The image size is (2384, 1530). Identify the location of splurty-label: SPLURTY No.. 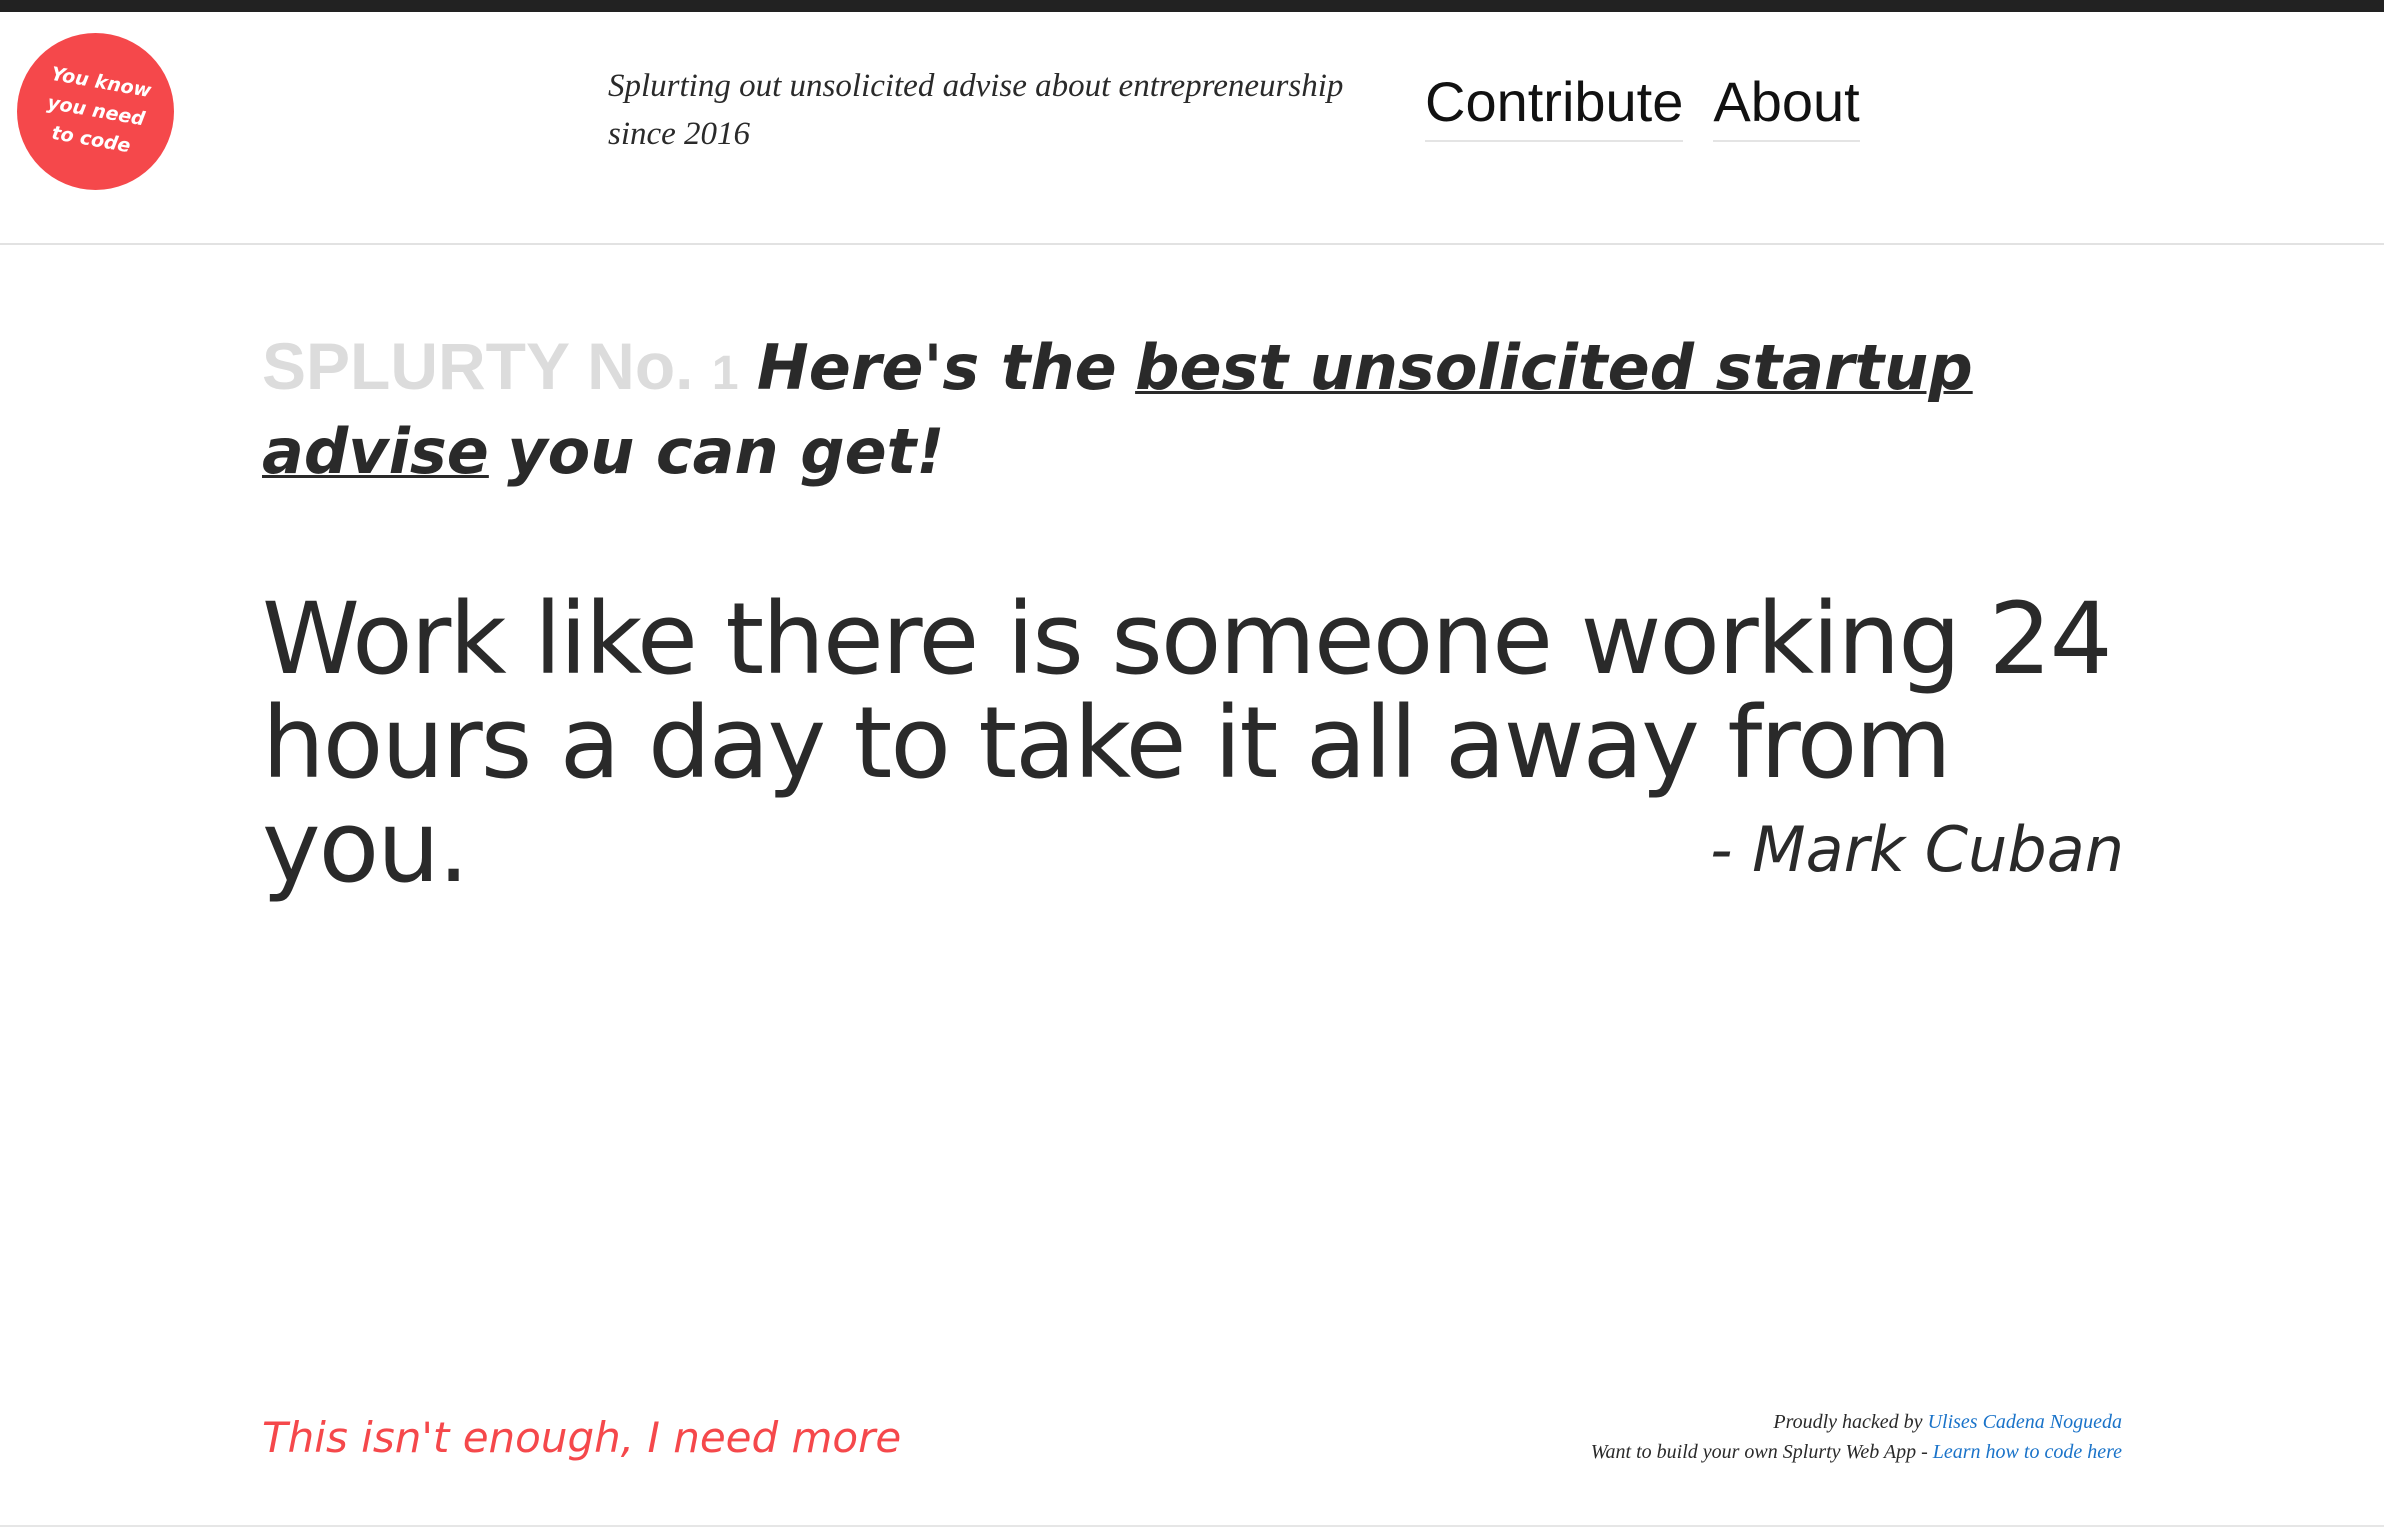
(478, 366).